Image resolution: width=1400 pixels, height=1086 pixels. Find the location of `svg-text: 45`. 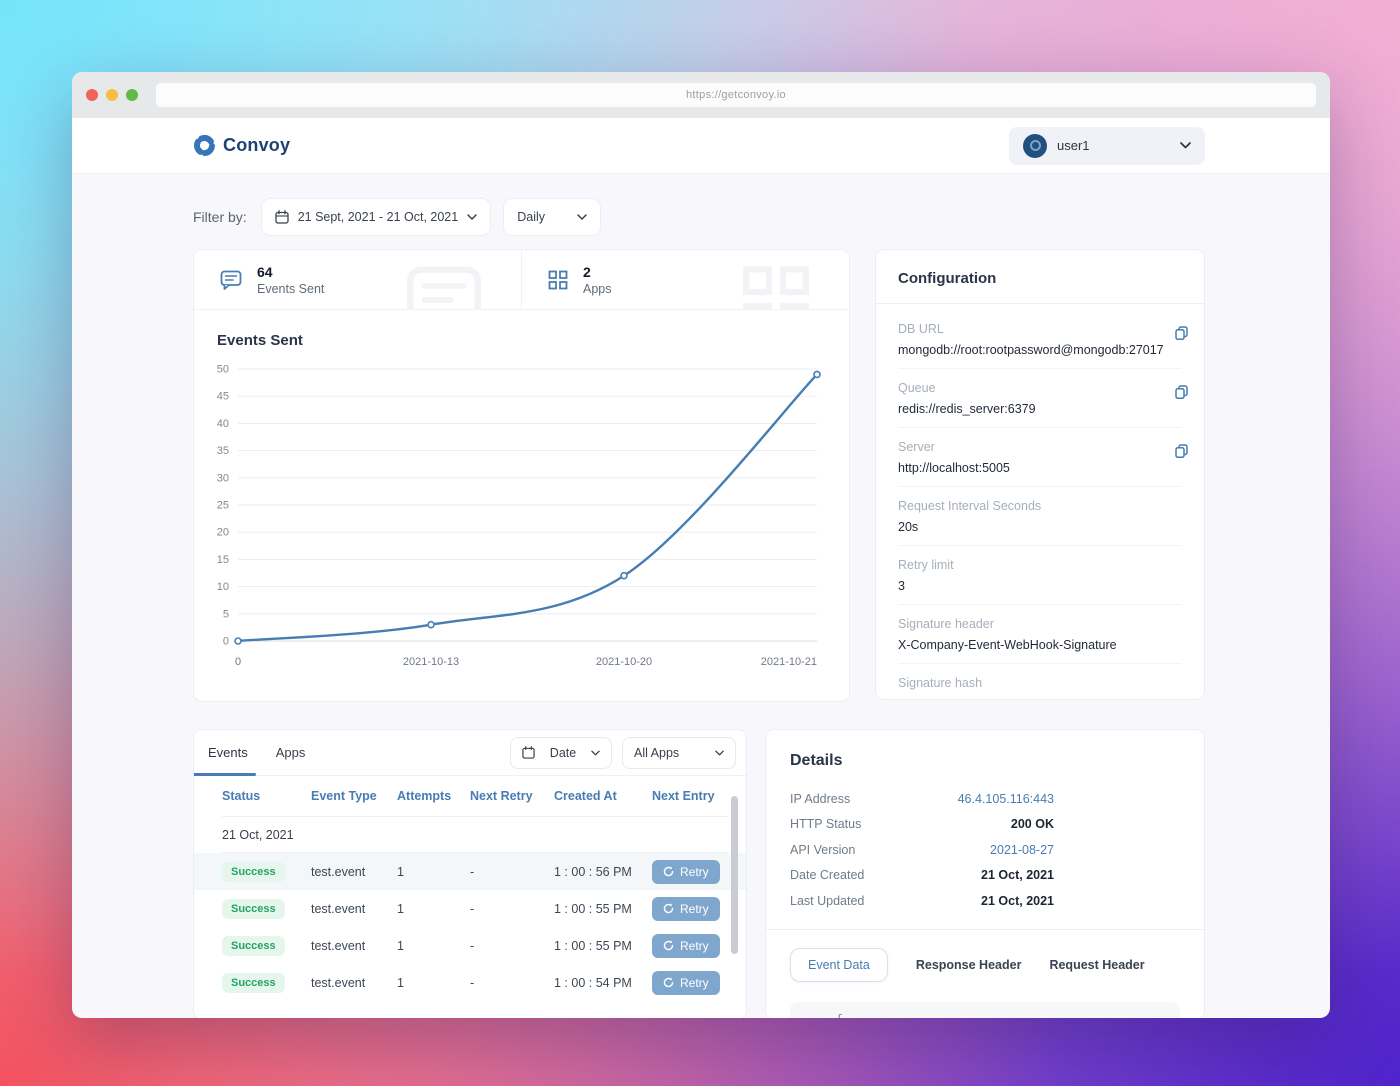

svg-text: 45 is located at coordinates (223, 397).